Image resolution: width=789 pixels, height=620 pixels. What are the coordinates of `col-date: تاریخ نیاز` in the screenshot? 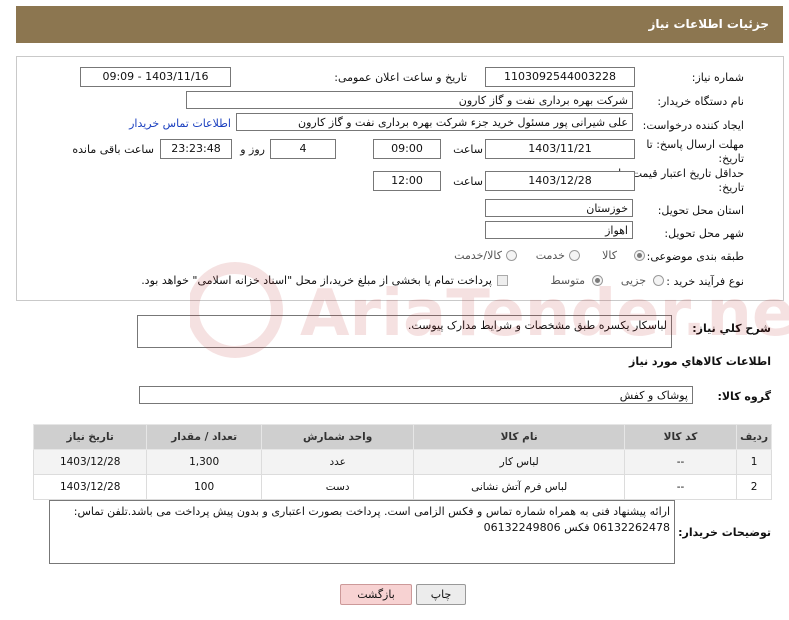 It's located at (90, 437).